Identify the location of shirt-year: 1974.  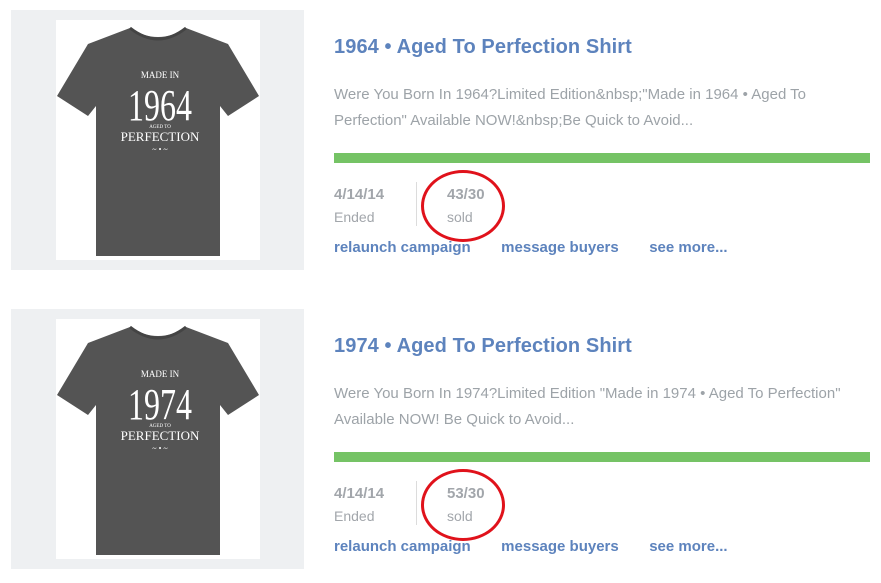
(160, 404).